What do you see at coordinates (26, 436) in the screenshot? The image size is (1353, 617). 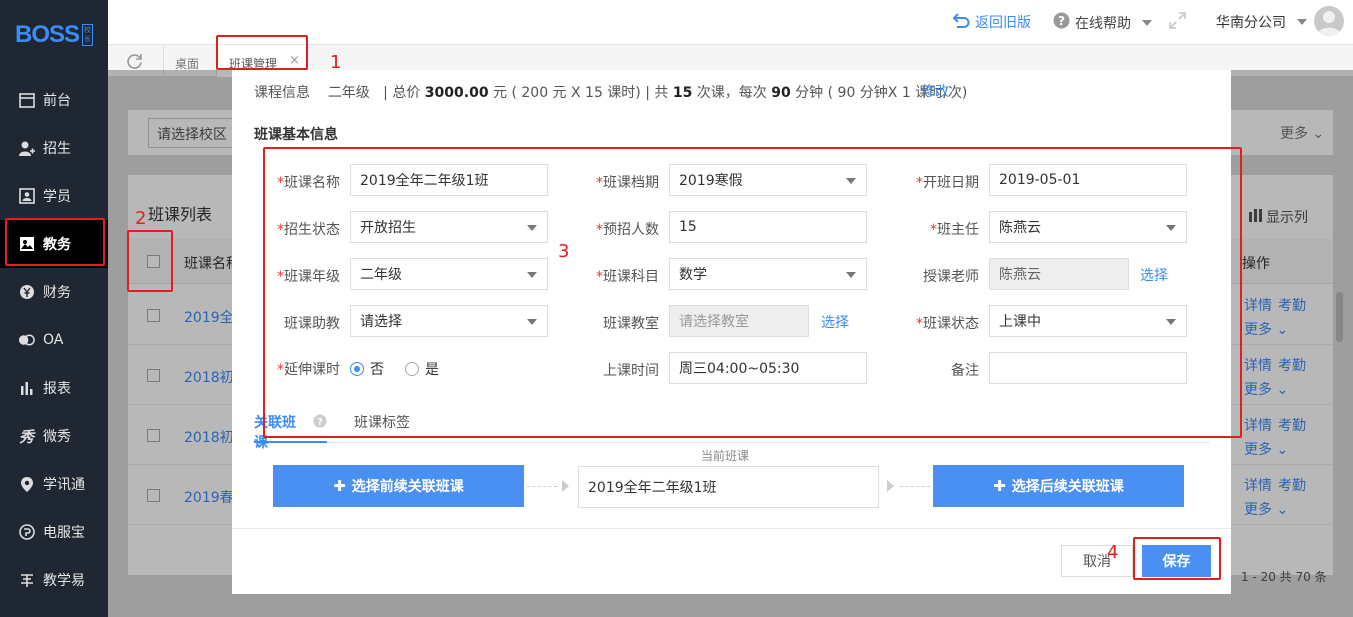 I see `xiu-icon: 秀` at bounding box center [26, 436].